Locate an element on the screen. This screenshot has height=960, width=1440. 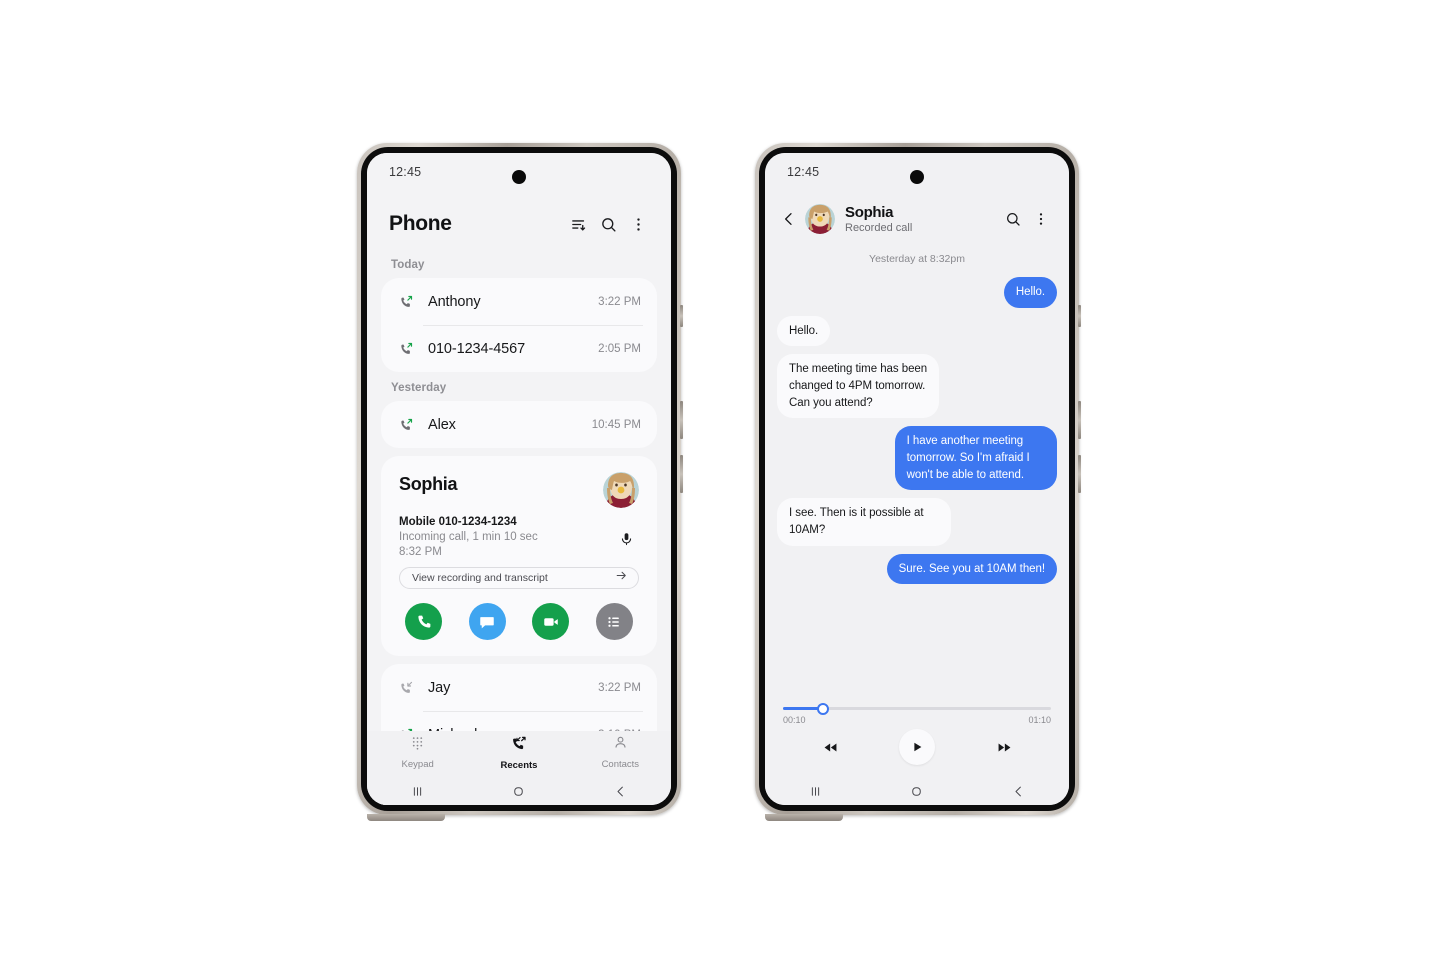
playback-slider is located at coordinates (917, 708).